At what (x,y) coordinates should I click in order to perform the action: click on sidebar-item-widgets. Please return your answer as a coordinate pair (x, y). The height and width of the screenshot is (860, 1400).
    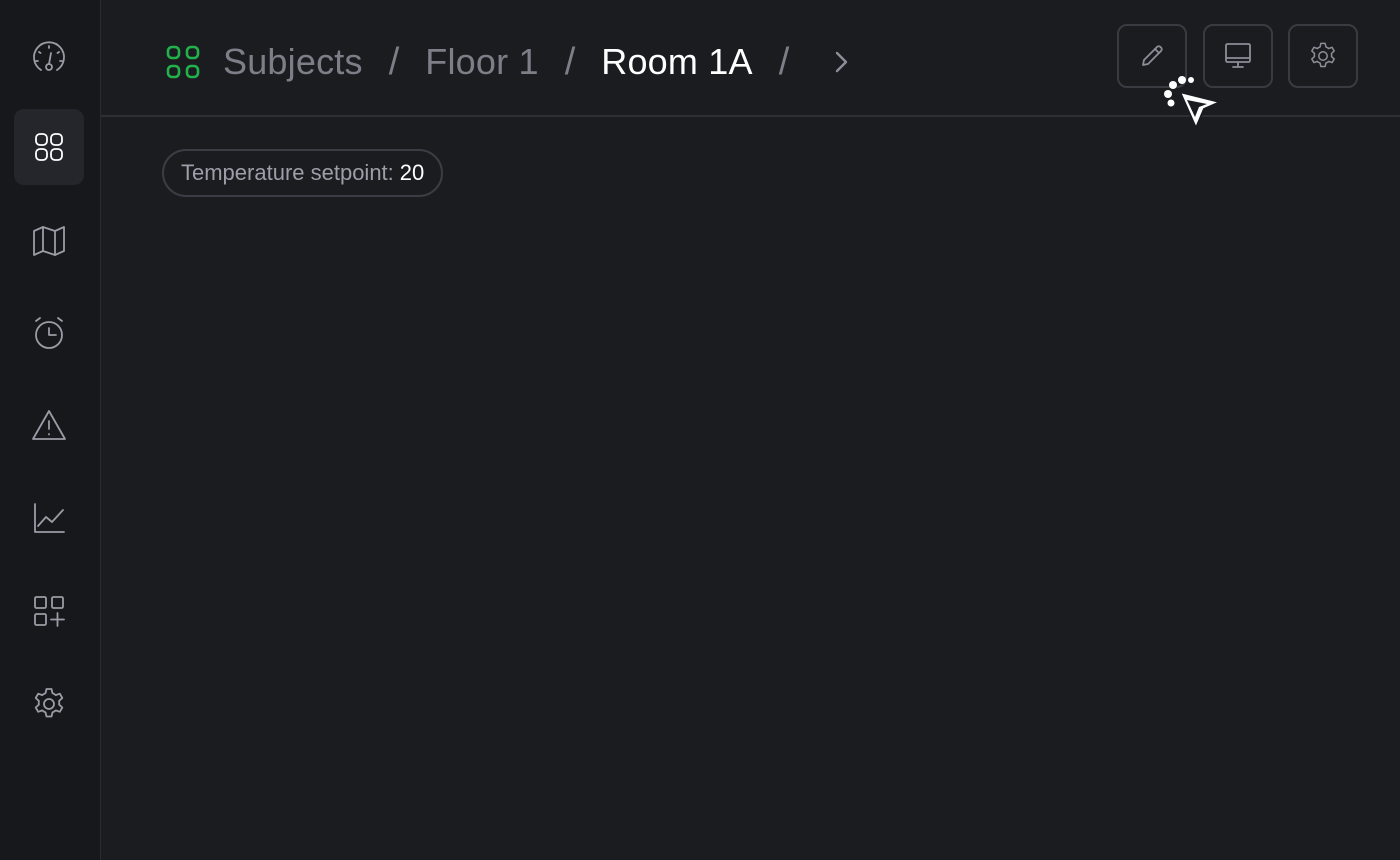
    Looking at the image, I should click on (49, 611).